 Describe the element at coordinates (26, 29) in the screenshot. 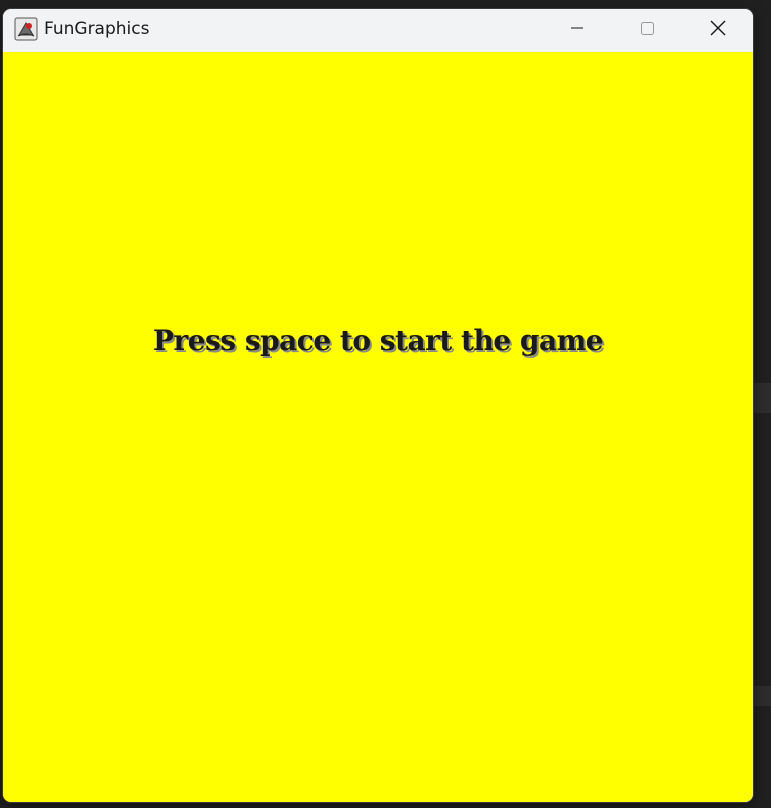

I see `java-cup-icon` at that location.